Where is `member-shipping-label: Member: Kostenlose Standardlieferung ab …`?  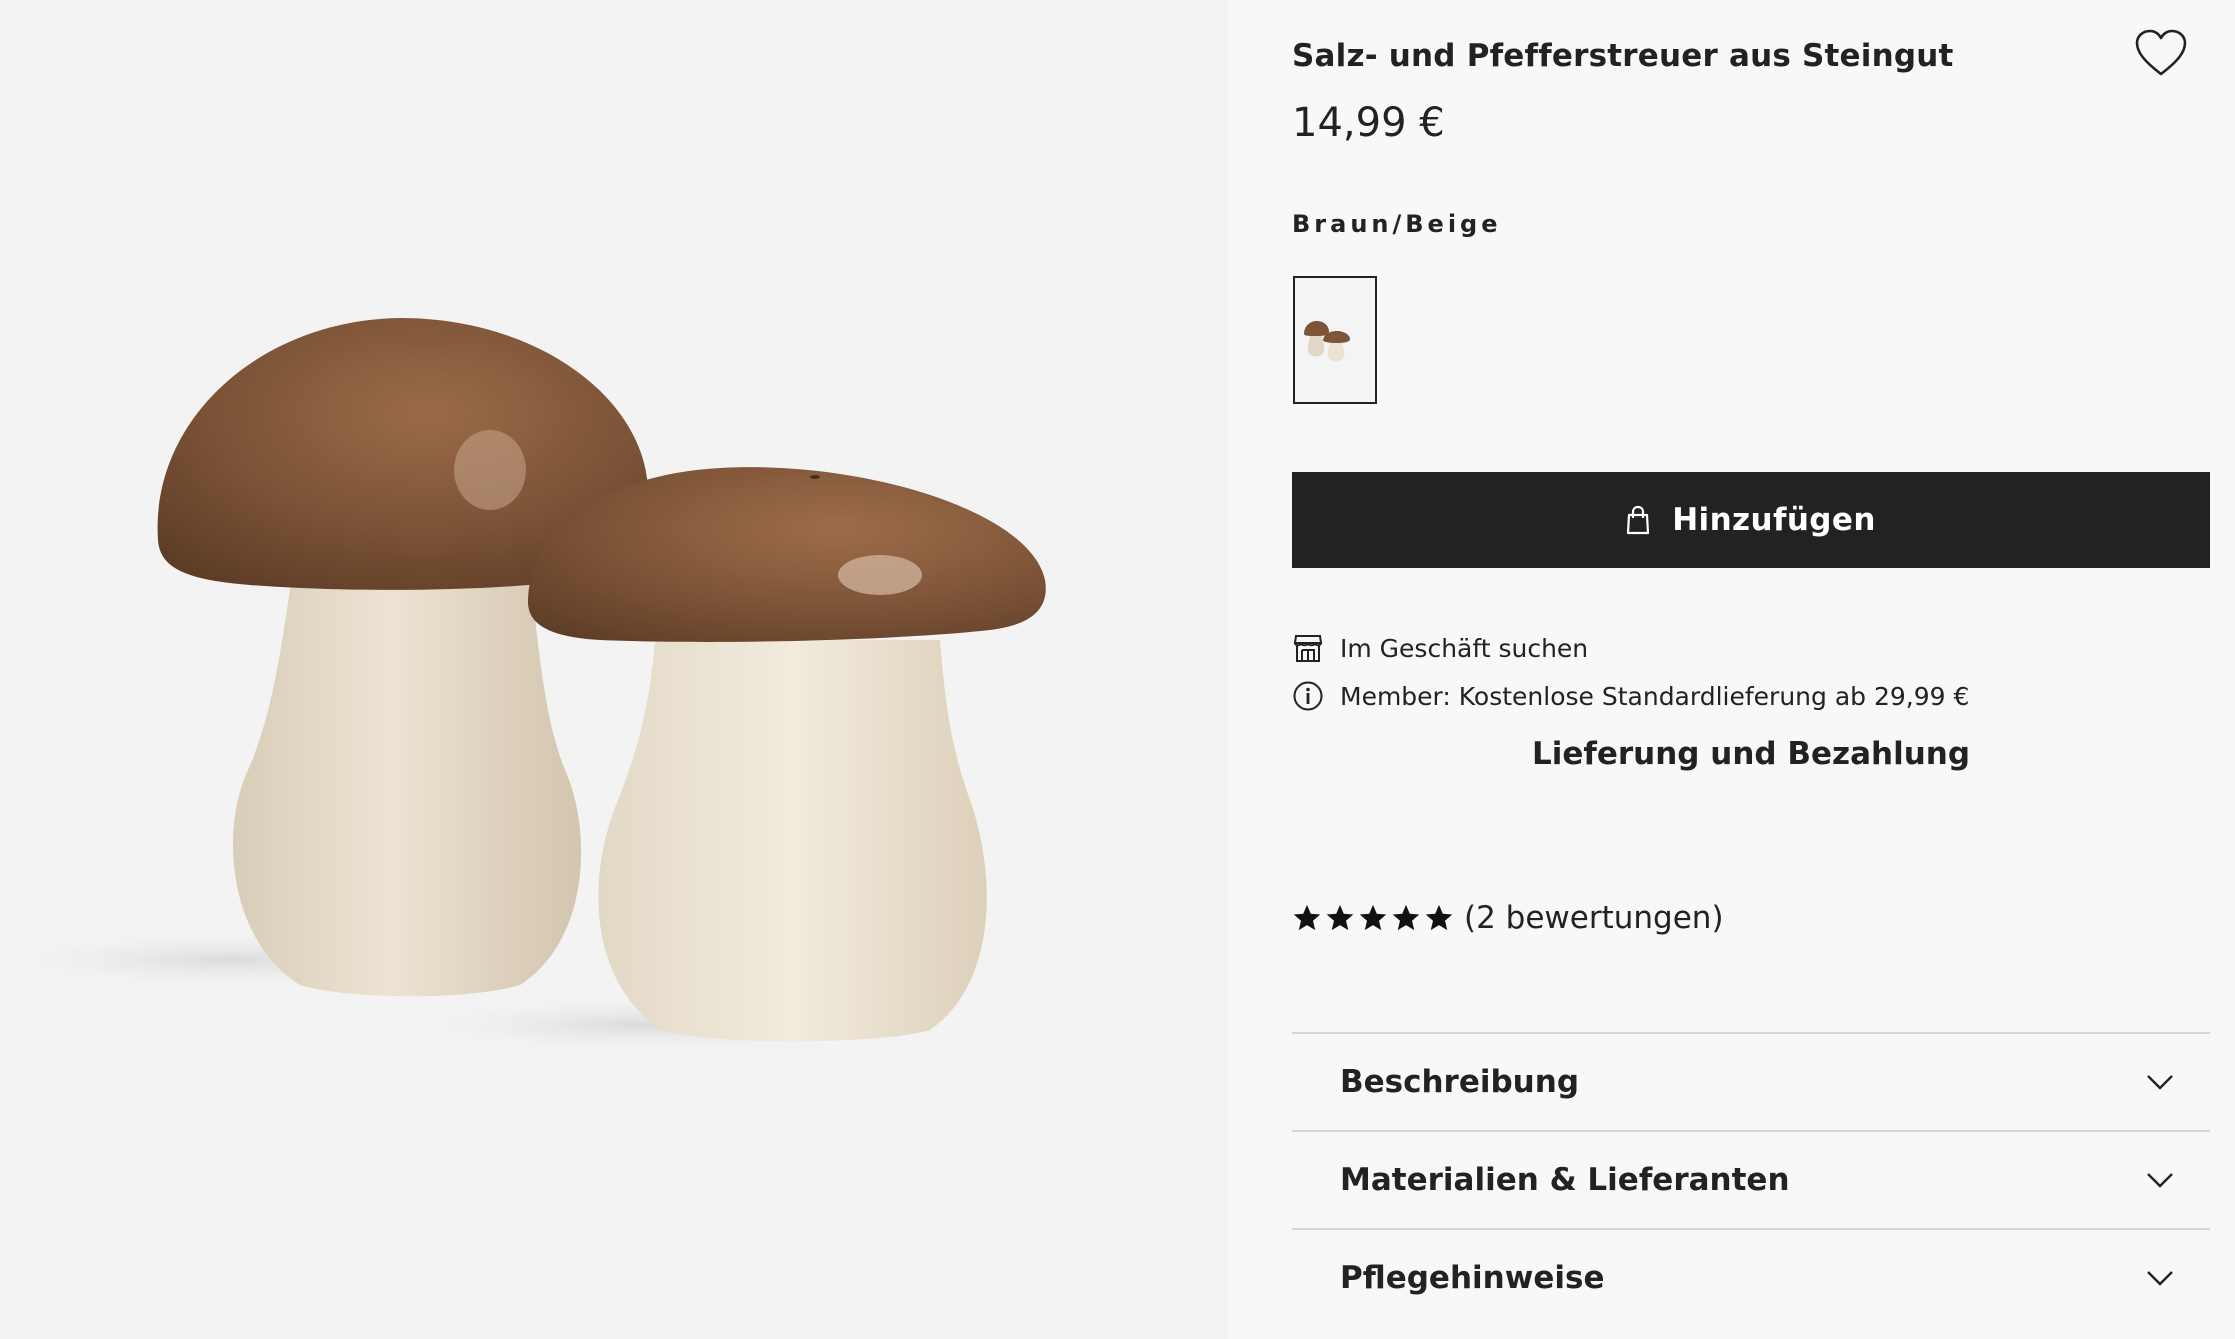
member-shipping-label: Member: Kostenlose Standardlieferung ab … is located at coordinates (1655, 696).